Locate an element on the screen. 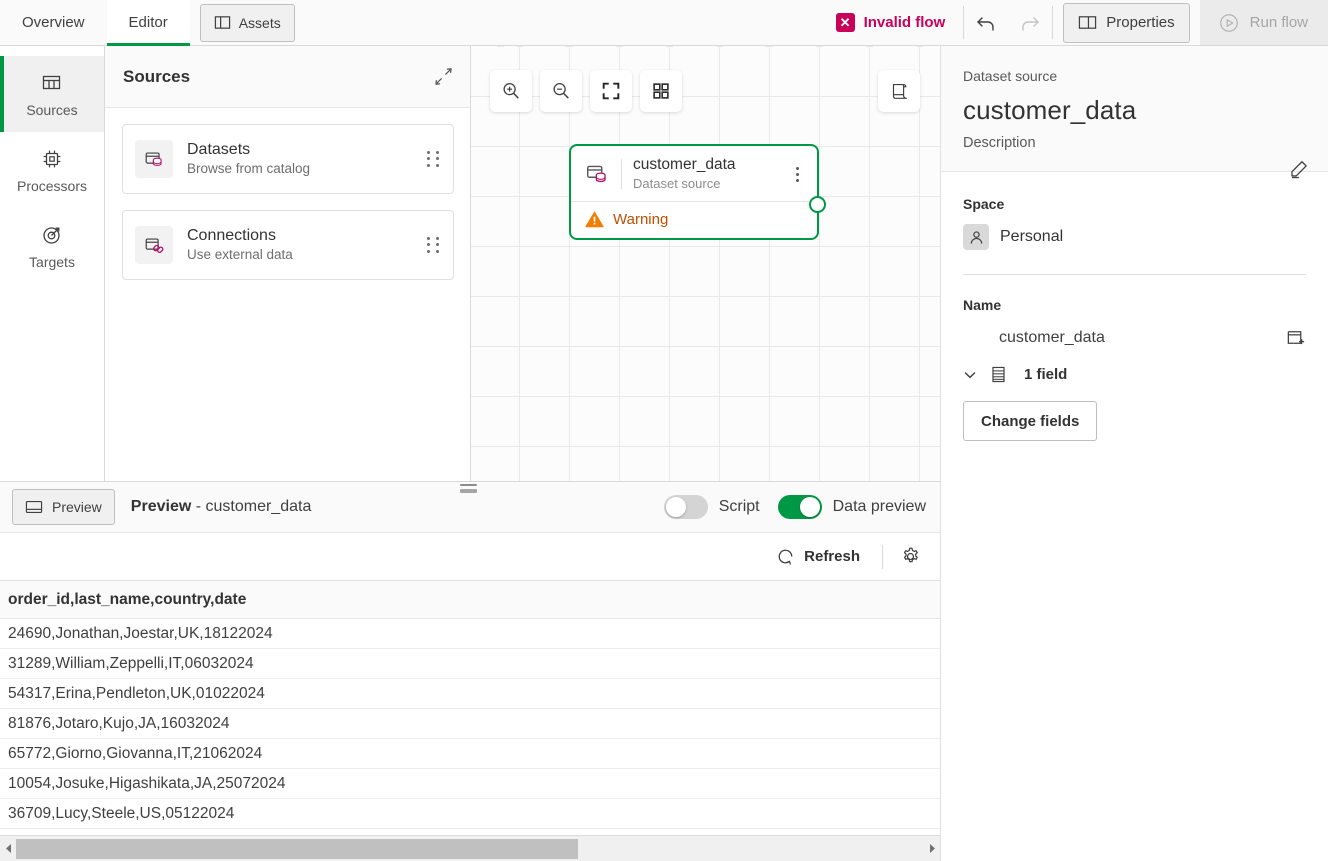 The image size is (1328, 861). data-preview-toggle-group: Data preview is located at coordinates (851, 507).